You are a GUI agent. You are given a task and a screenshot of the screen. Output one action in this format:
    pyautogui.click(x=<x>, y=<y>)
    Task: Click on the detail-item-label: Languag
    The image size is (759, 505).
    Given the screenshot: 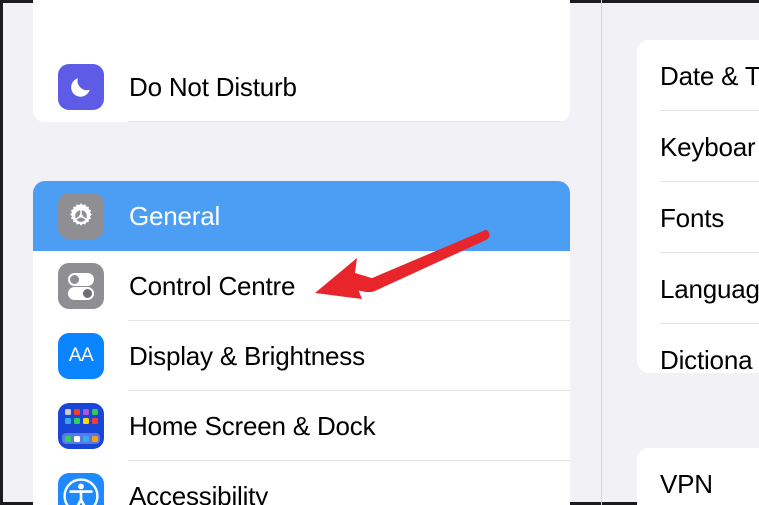 What is the action you would take?
    pyautogui.click(x=709, y=288)
    